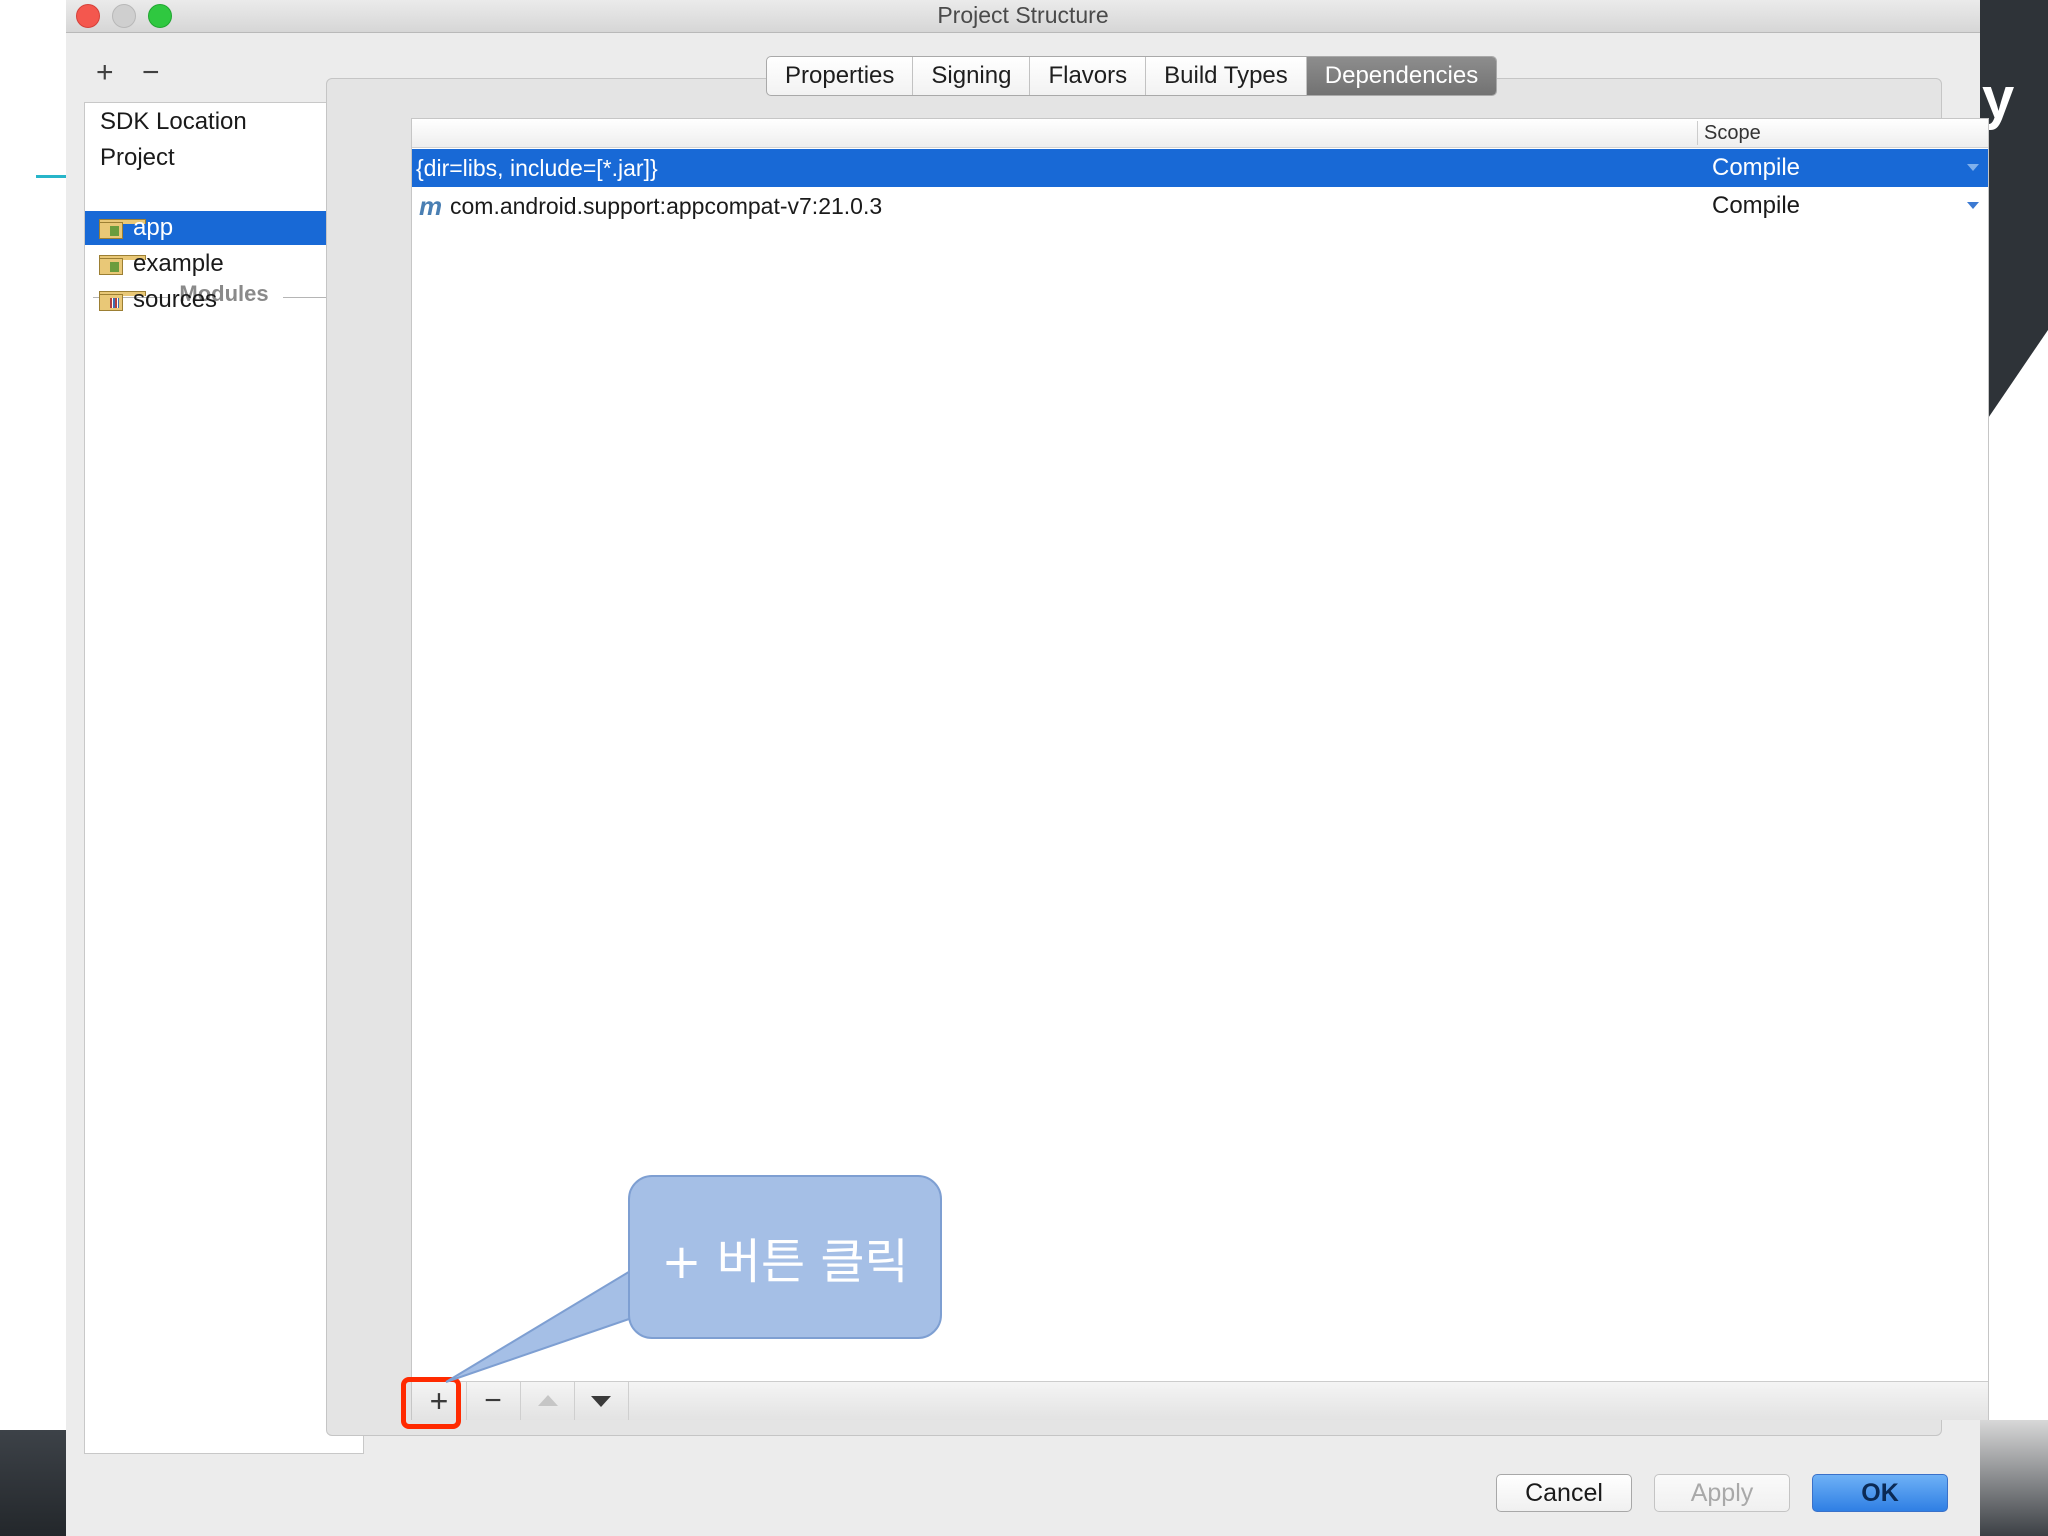 This screenshot has width=2048, height=1536. What do you see at coordinates (224, 778) in the screenshot?
I see `sidebar: SDK Location Project Modules app example` at bounding box center [224, 778].